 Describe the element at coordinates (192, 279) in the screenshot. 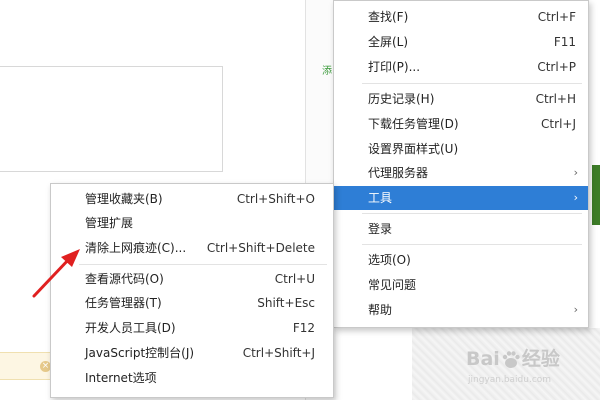

I see `submenu-item-view-source: 查看源代码(O) Ctrl+U` at that location.